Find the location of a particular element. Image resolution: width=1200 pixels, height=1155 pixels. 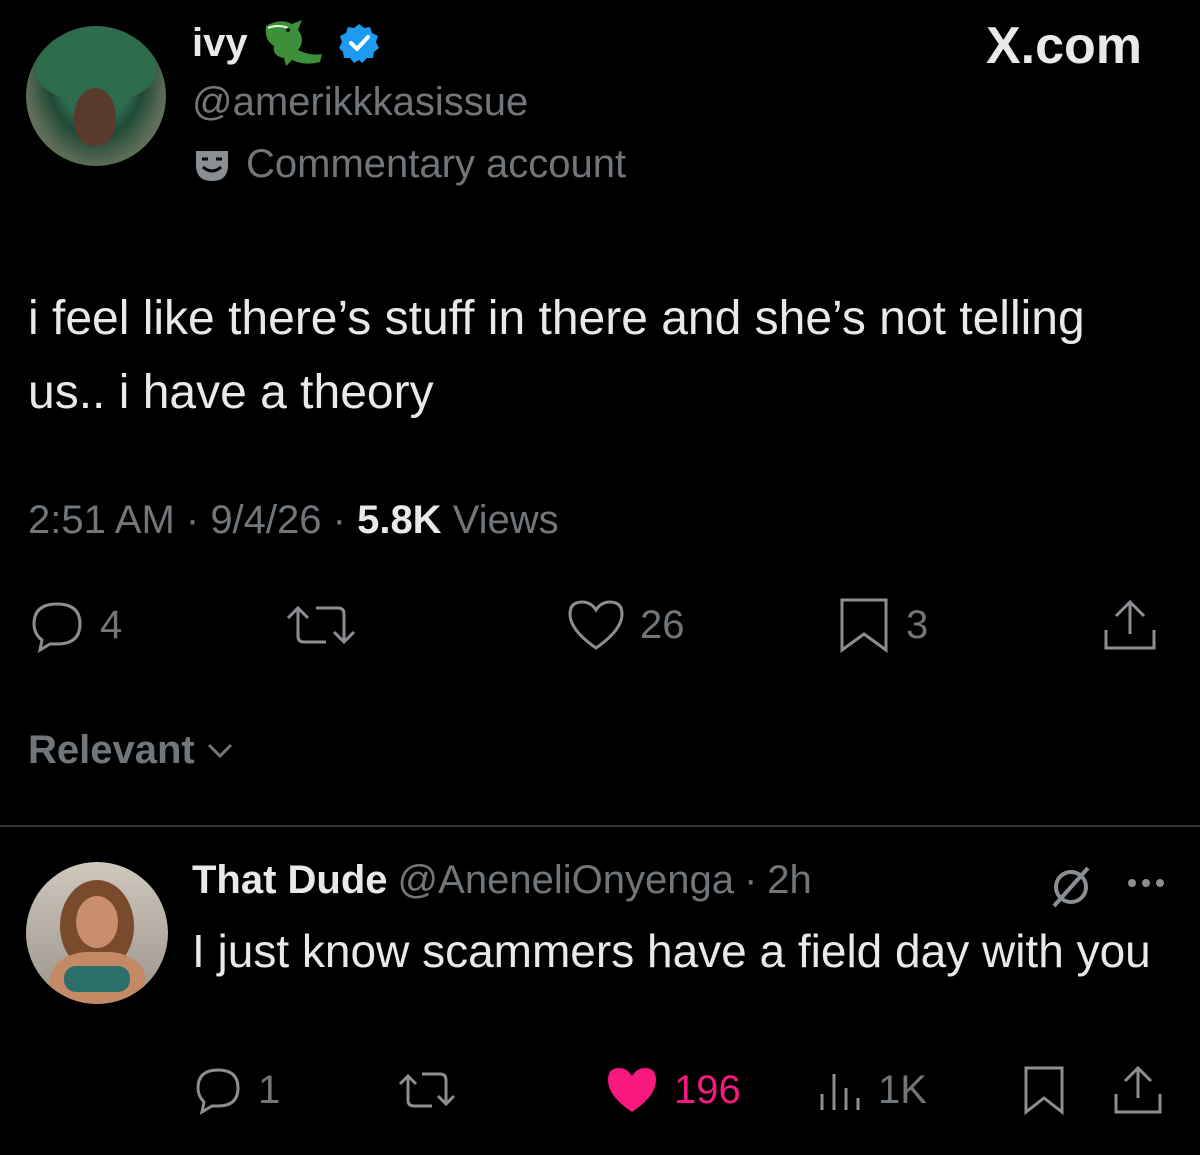

tweet-meta: 2:51 AM · 9/4/26 · 5.8K Views is located at coordinates (293, 520).